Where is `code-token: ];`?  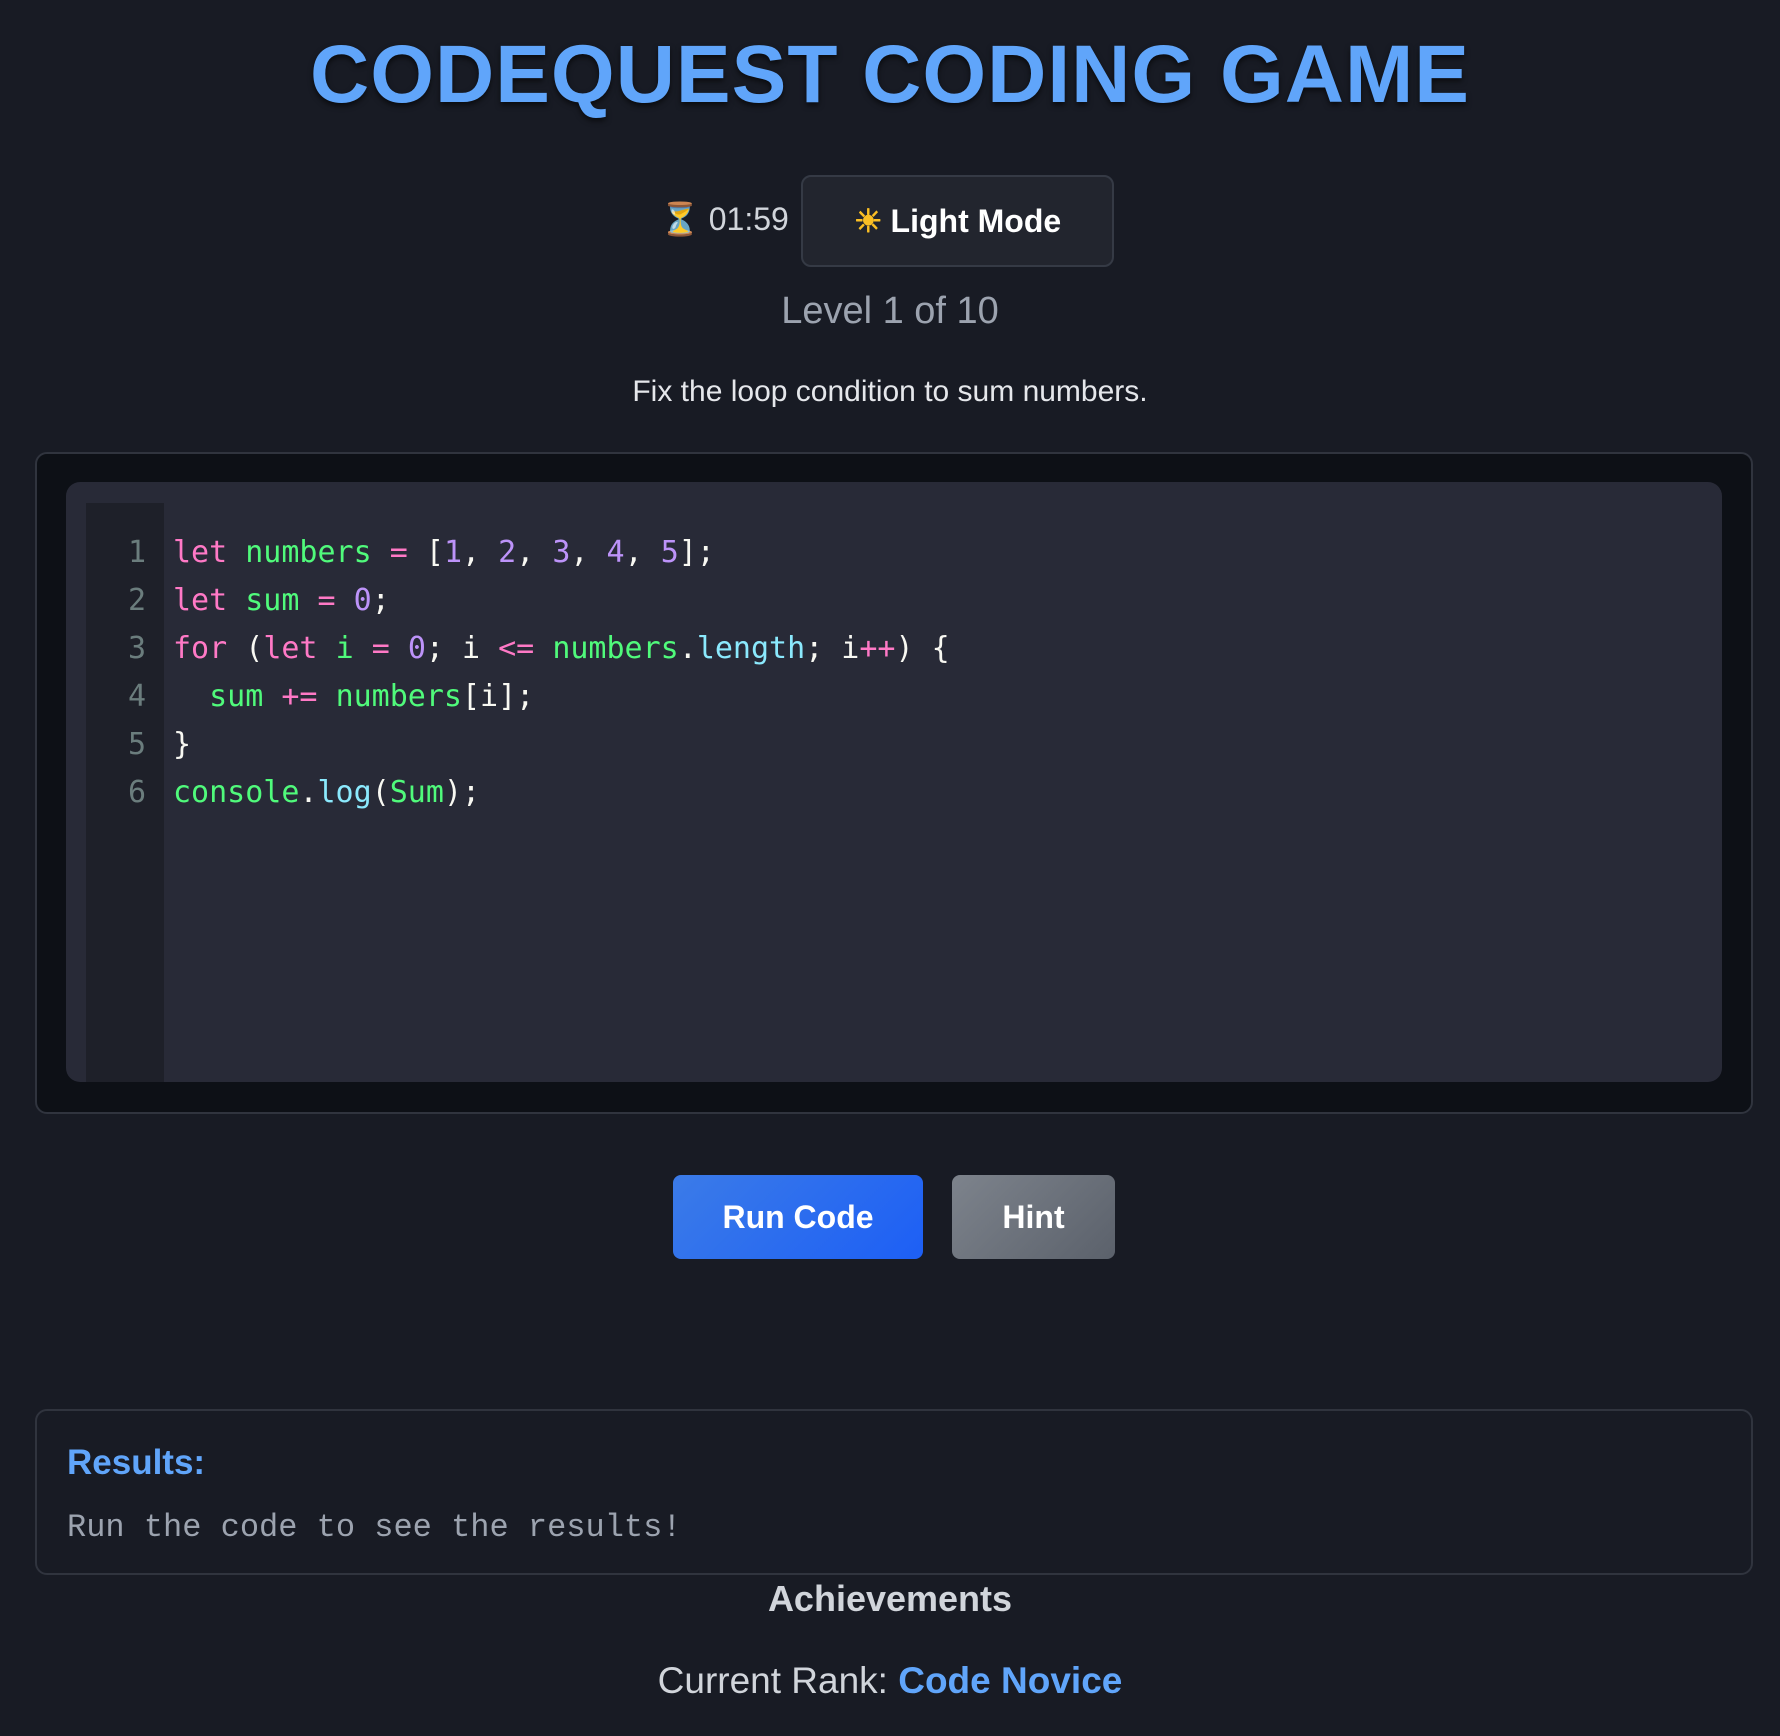
code-token: ]; is located at coordinates (696, 552).